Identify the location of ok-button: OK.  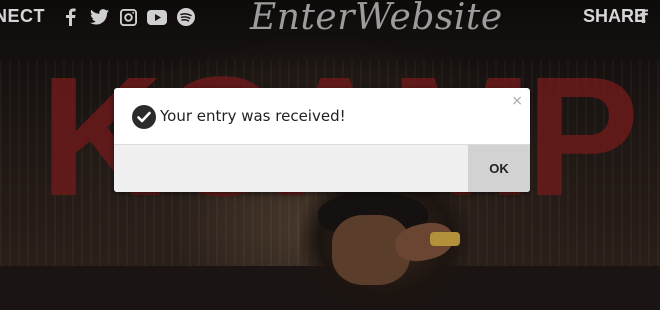
(499, 168).